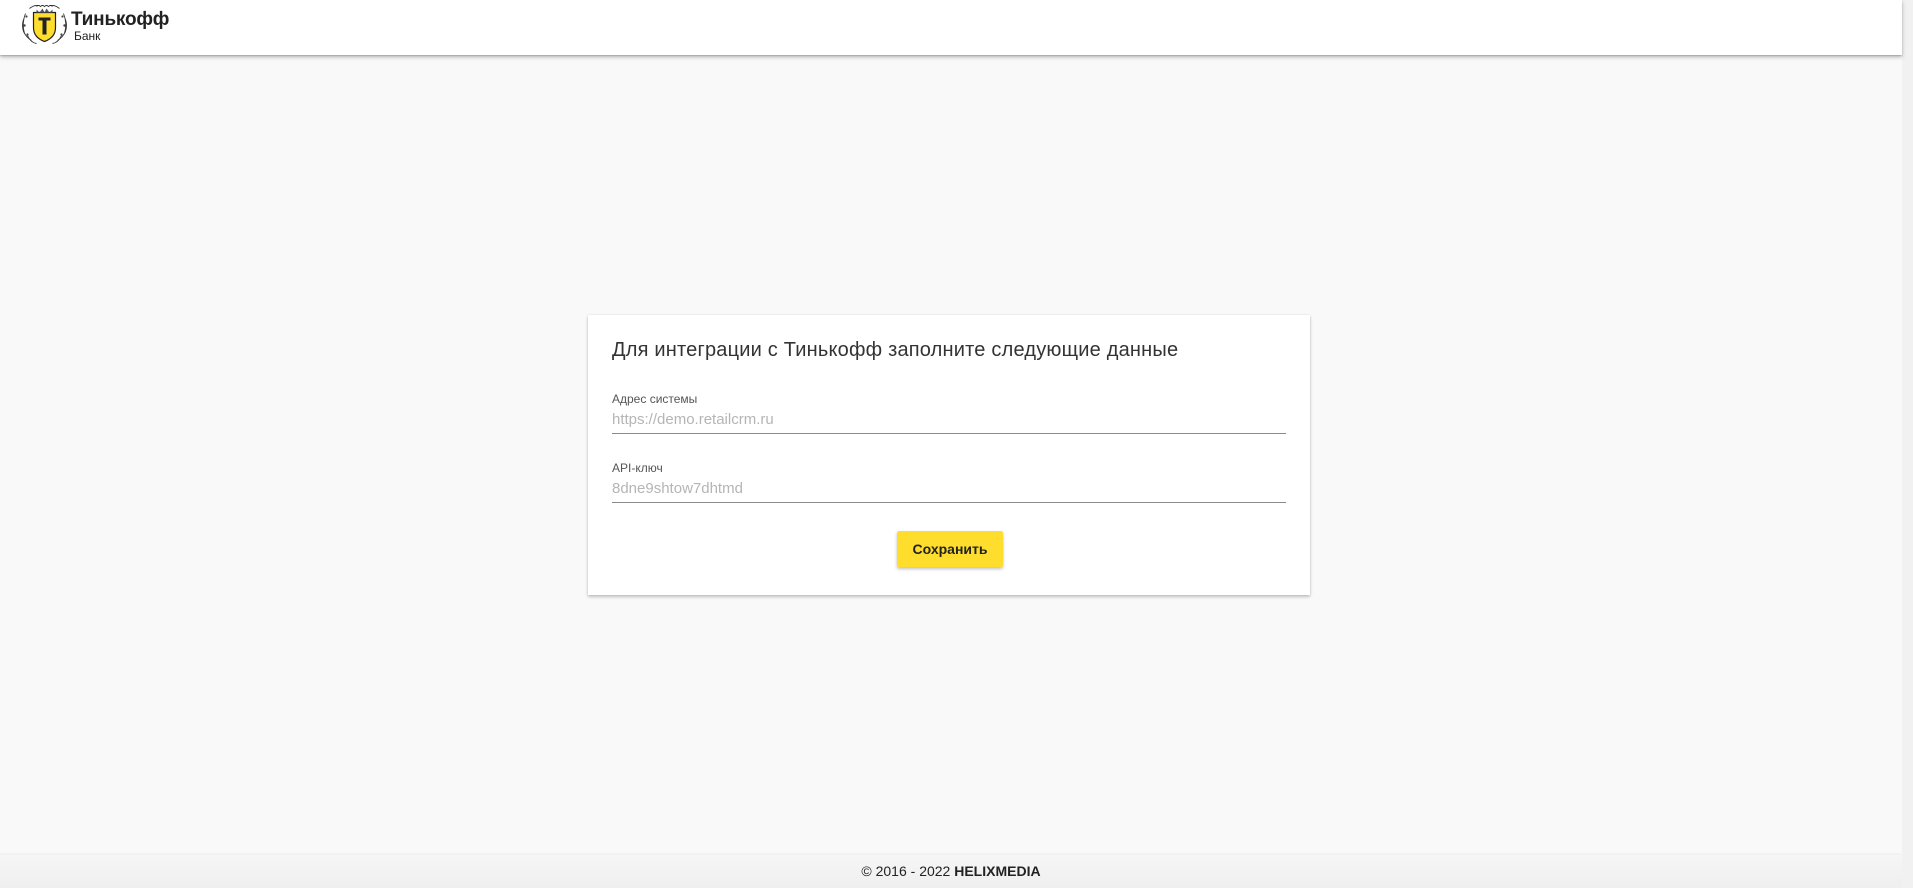 The image size is (1913, 888). What do you see at coordinates (637, 468) in the screenshot?
I see `api-key-label: API-ключ` at bounding box center [637, 468].